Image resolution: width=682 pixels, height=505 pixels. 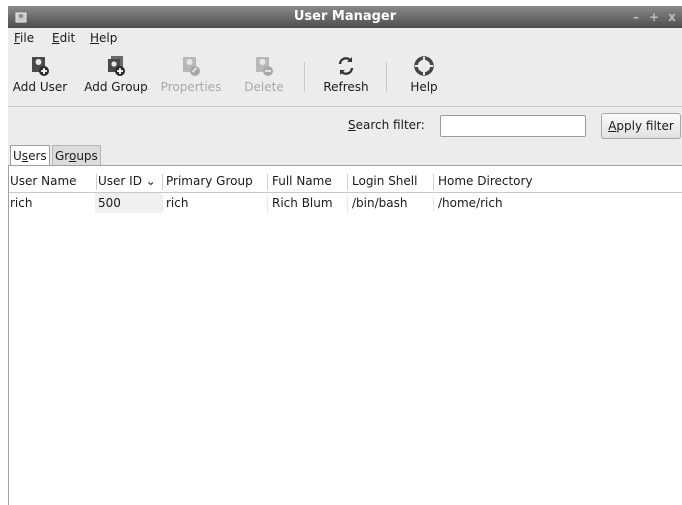 What do you see at coordinates (264, 66) in the screenshot?
I see `delete-icon` at bounding box center [264, 66].